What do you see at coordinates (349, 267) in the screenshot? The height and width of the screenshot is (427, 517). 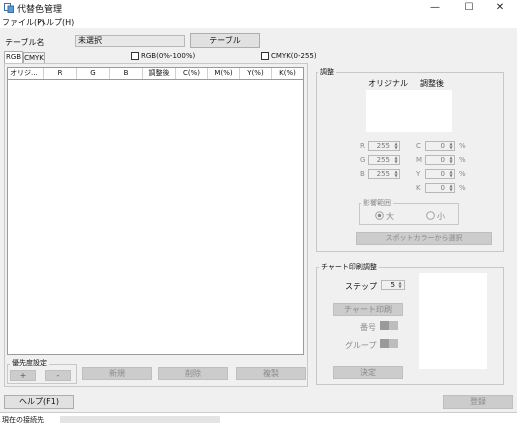 I see `chart-print-legend: チャート印刷調整` at bounding box center [349, 267].